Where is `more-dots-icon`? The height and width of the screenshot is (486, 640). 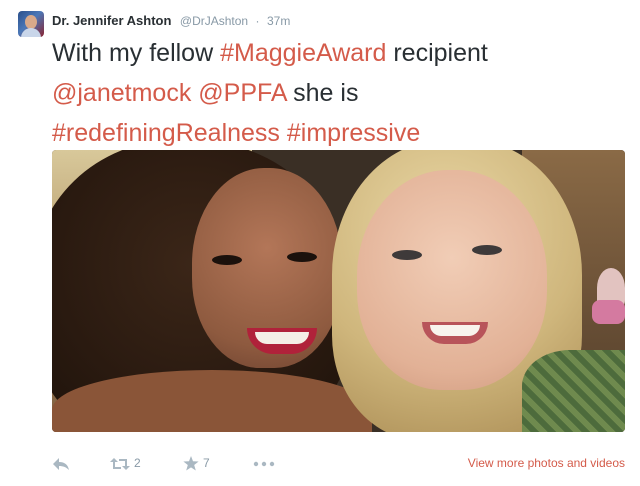 more-dots-icon is located at coordinates (264, 464).